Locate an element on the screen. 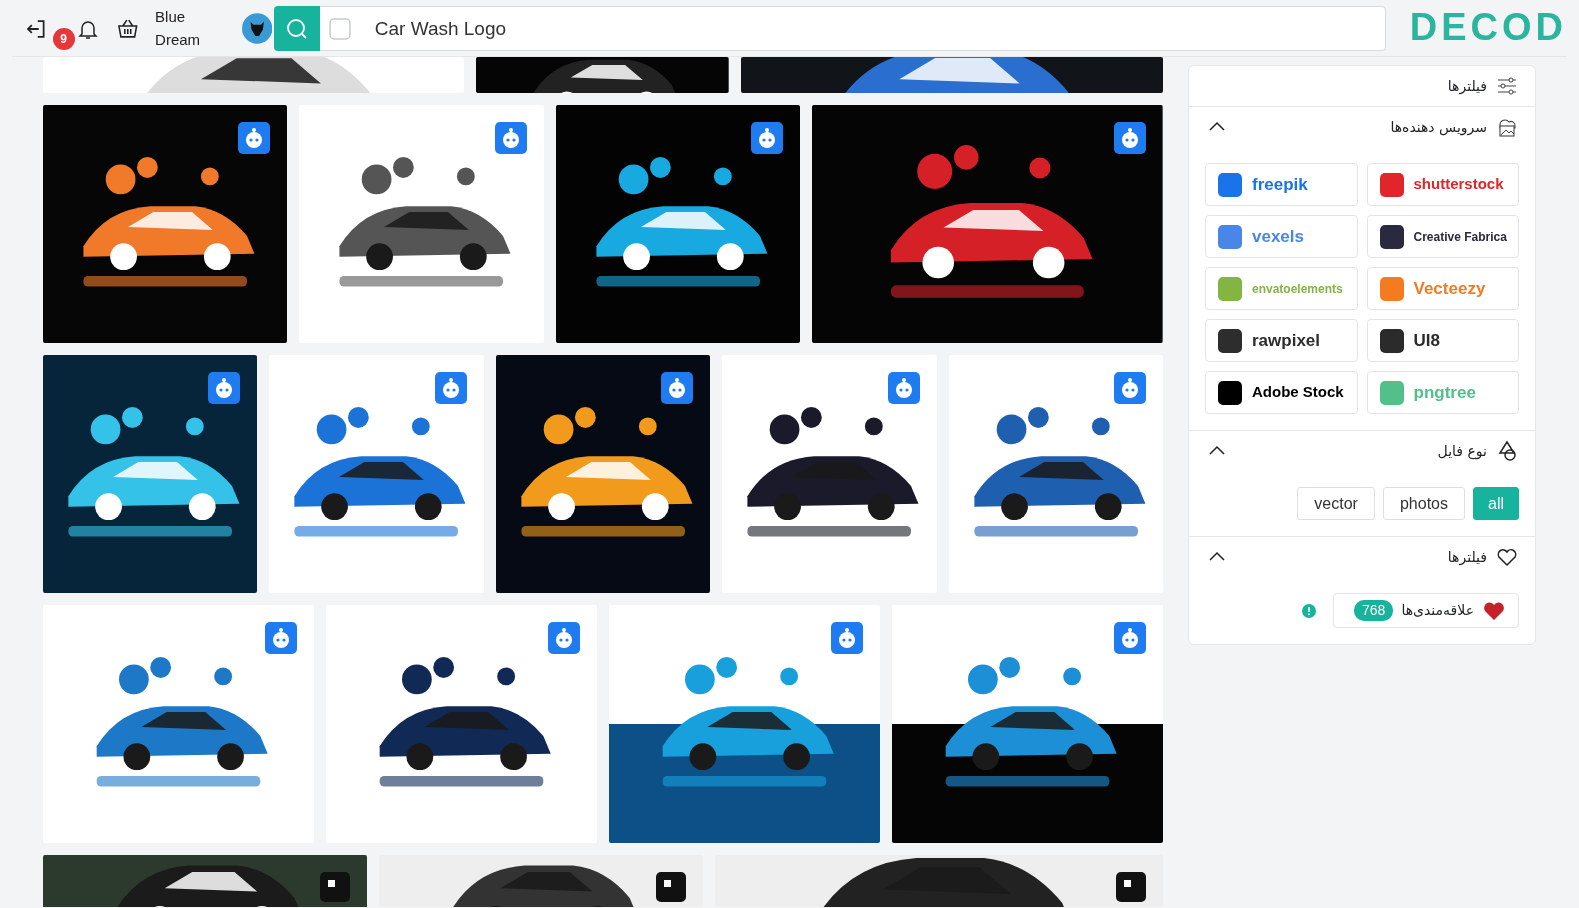 The height and width of the screenshot is (908, 1579). file-type-button: vector is located at coordinates (1336, 503).